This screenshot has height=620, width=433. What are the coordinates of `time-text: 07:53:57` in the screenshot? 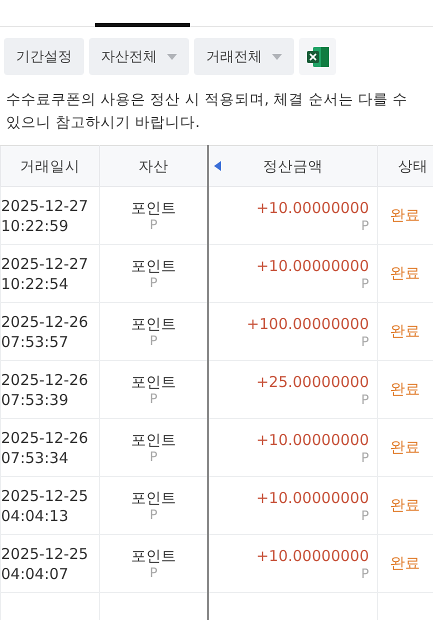 It's located at (35, 342).